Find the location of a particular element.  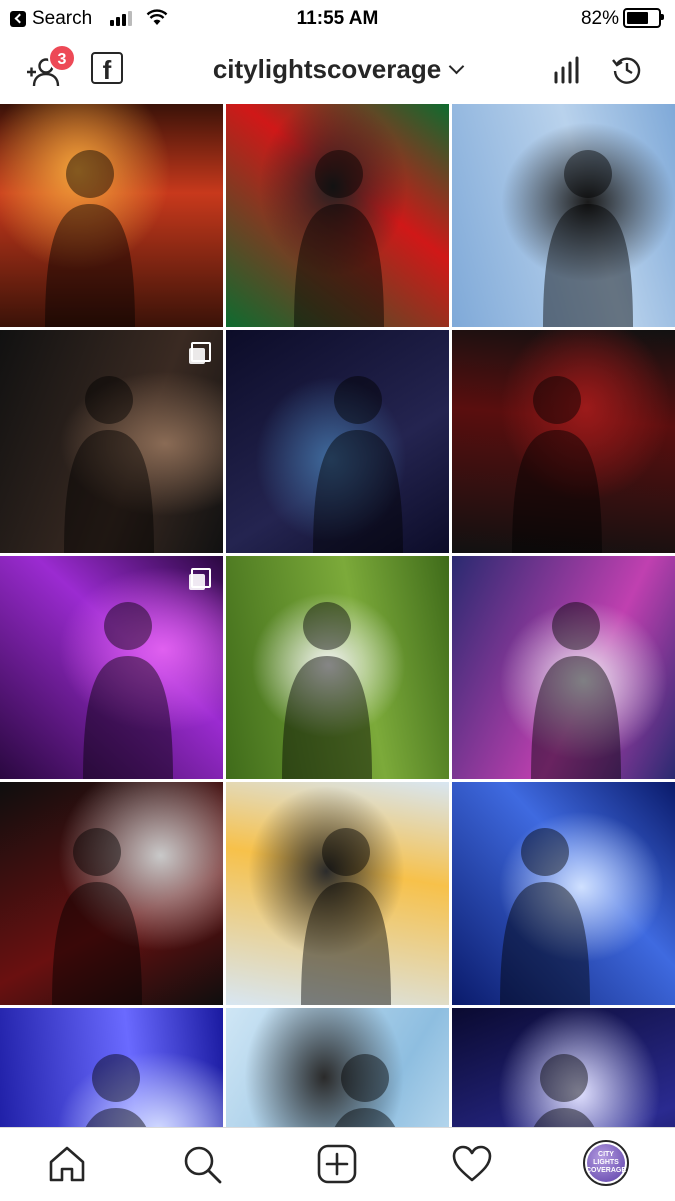

grid-post-woman-sunflower-portrait is located at coordinates (337, 667).